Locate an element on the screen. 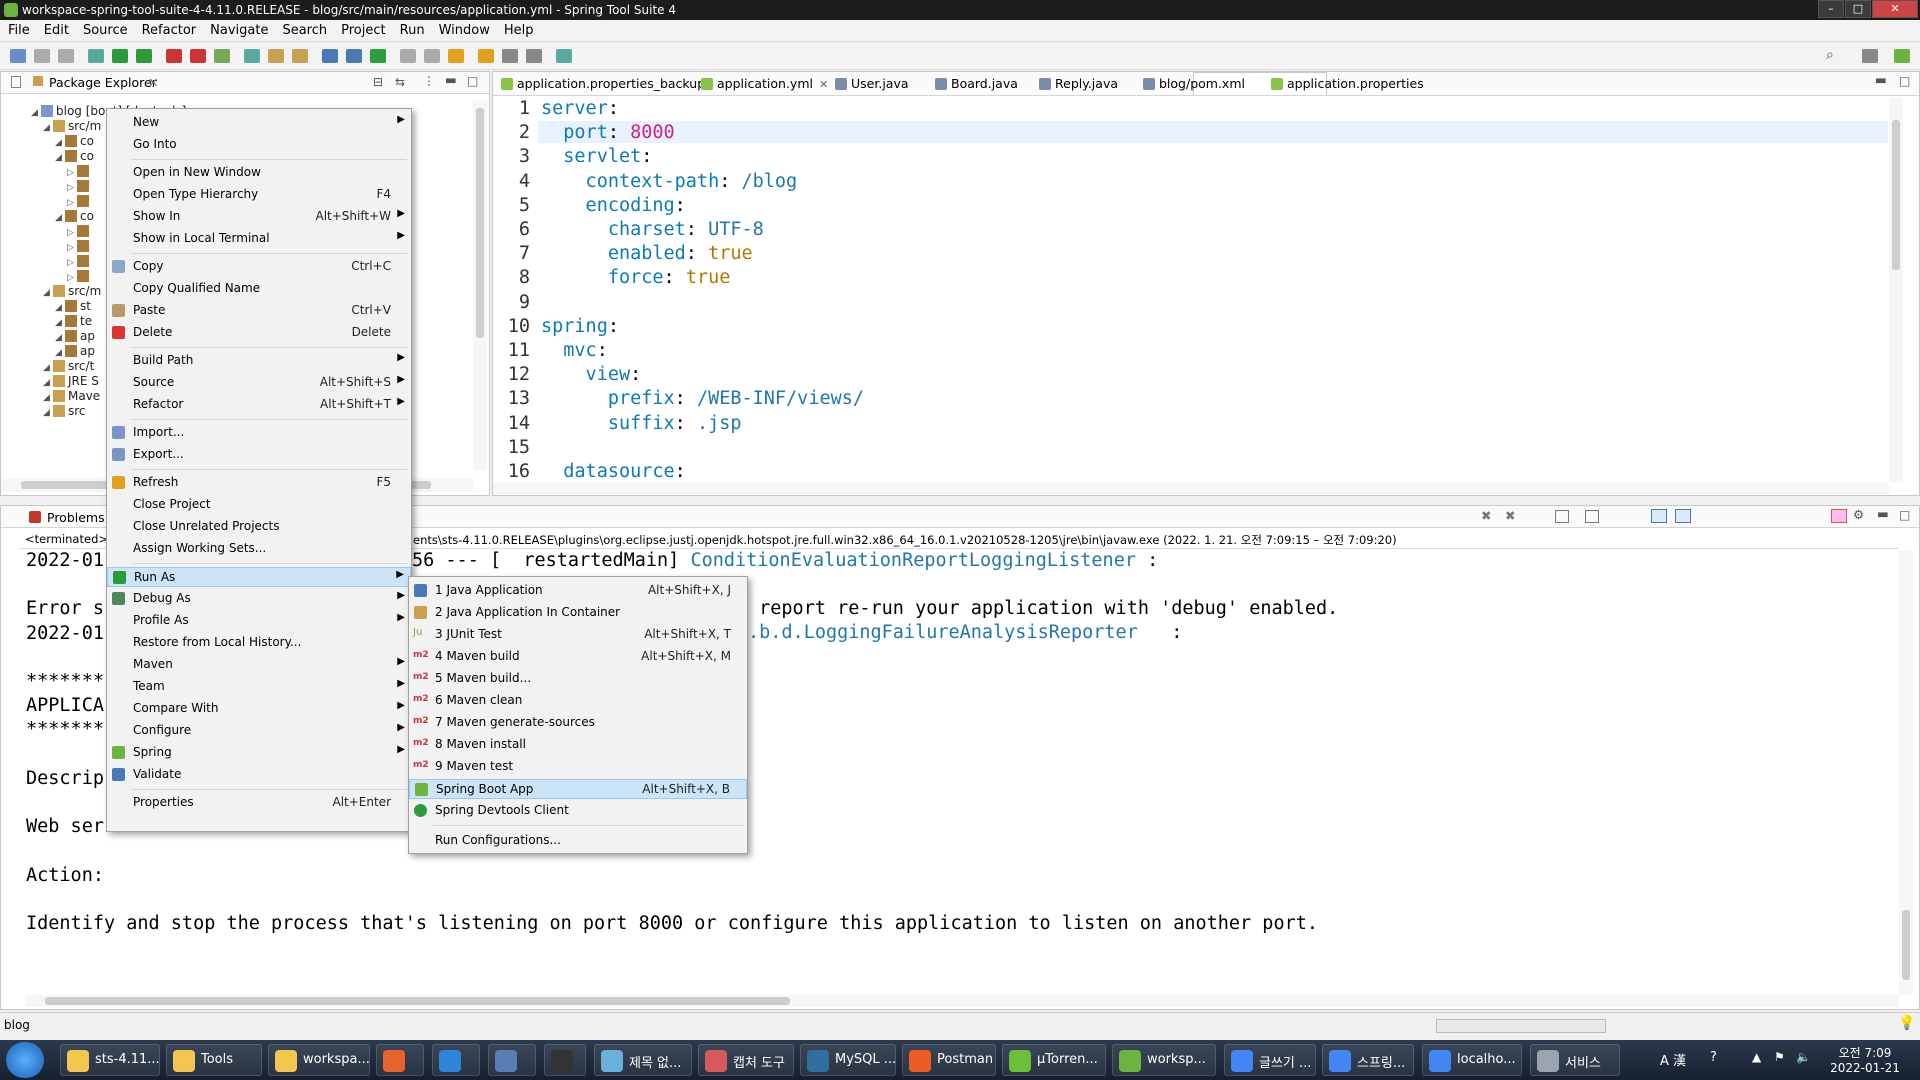 Image resolution: width=1920 pixels, height=1080 pixels. minimize-editor-icon: ▬ is located at coordinates (1881, 79).